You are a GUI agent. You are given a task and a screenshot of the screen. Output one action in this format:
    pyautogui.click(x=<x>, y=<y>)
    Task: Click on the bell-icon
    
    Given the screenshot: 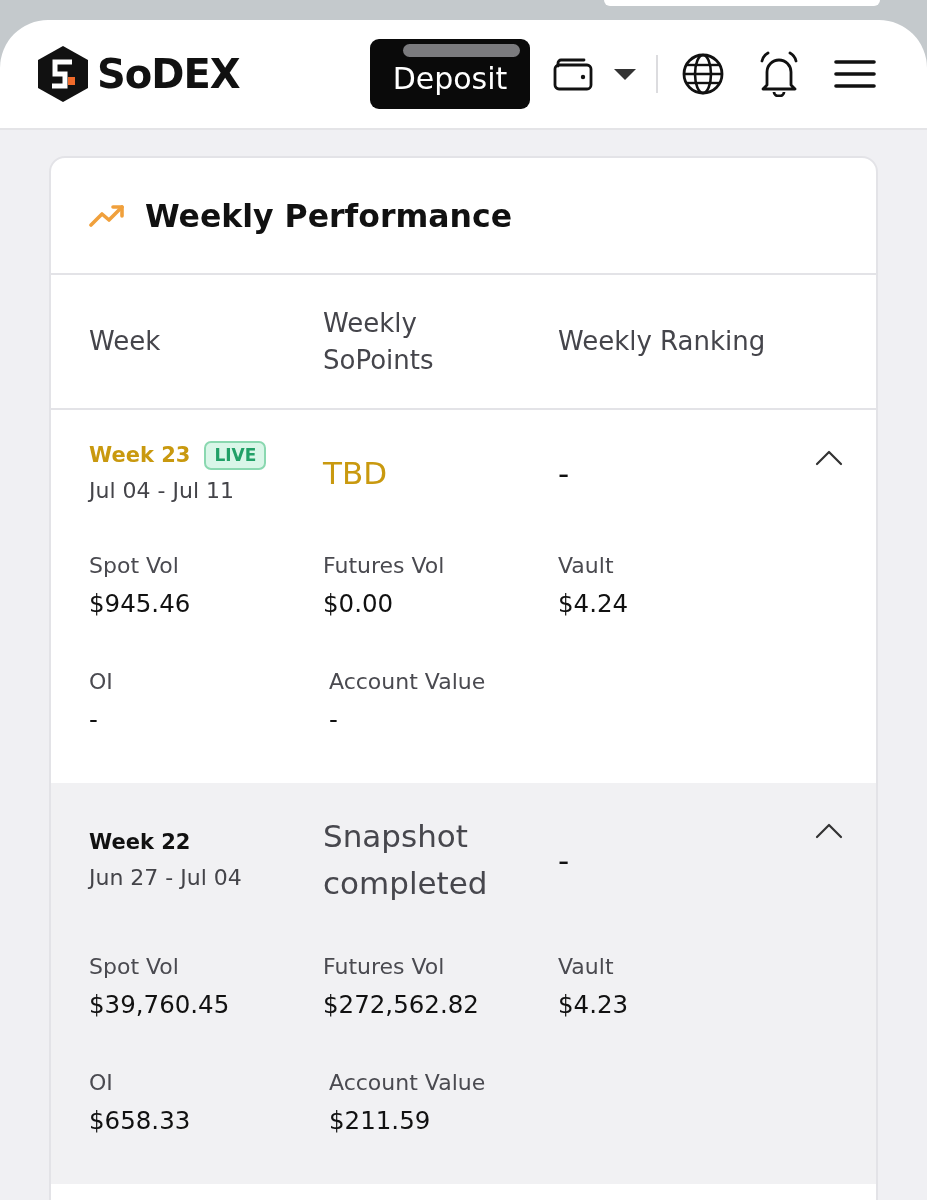 What is the action you would take?
    pyautogui.click(x=779, y=74)
    